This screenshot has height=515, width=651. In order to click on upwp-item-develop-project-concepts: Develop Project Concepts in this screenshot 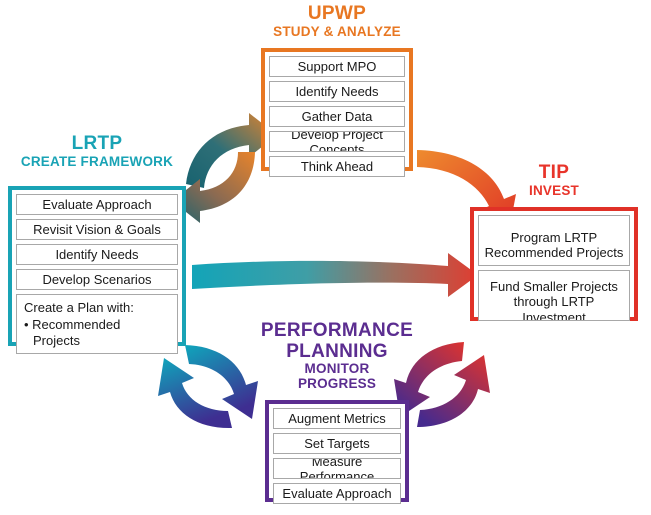, I will do `click(337, 141)`.